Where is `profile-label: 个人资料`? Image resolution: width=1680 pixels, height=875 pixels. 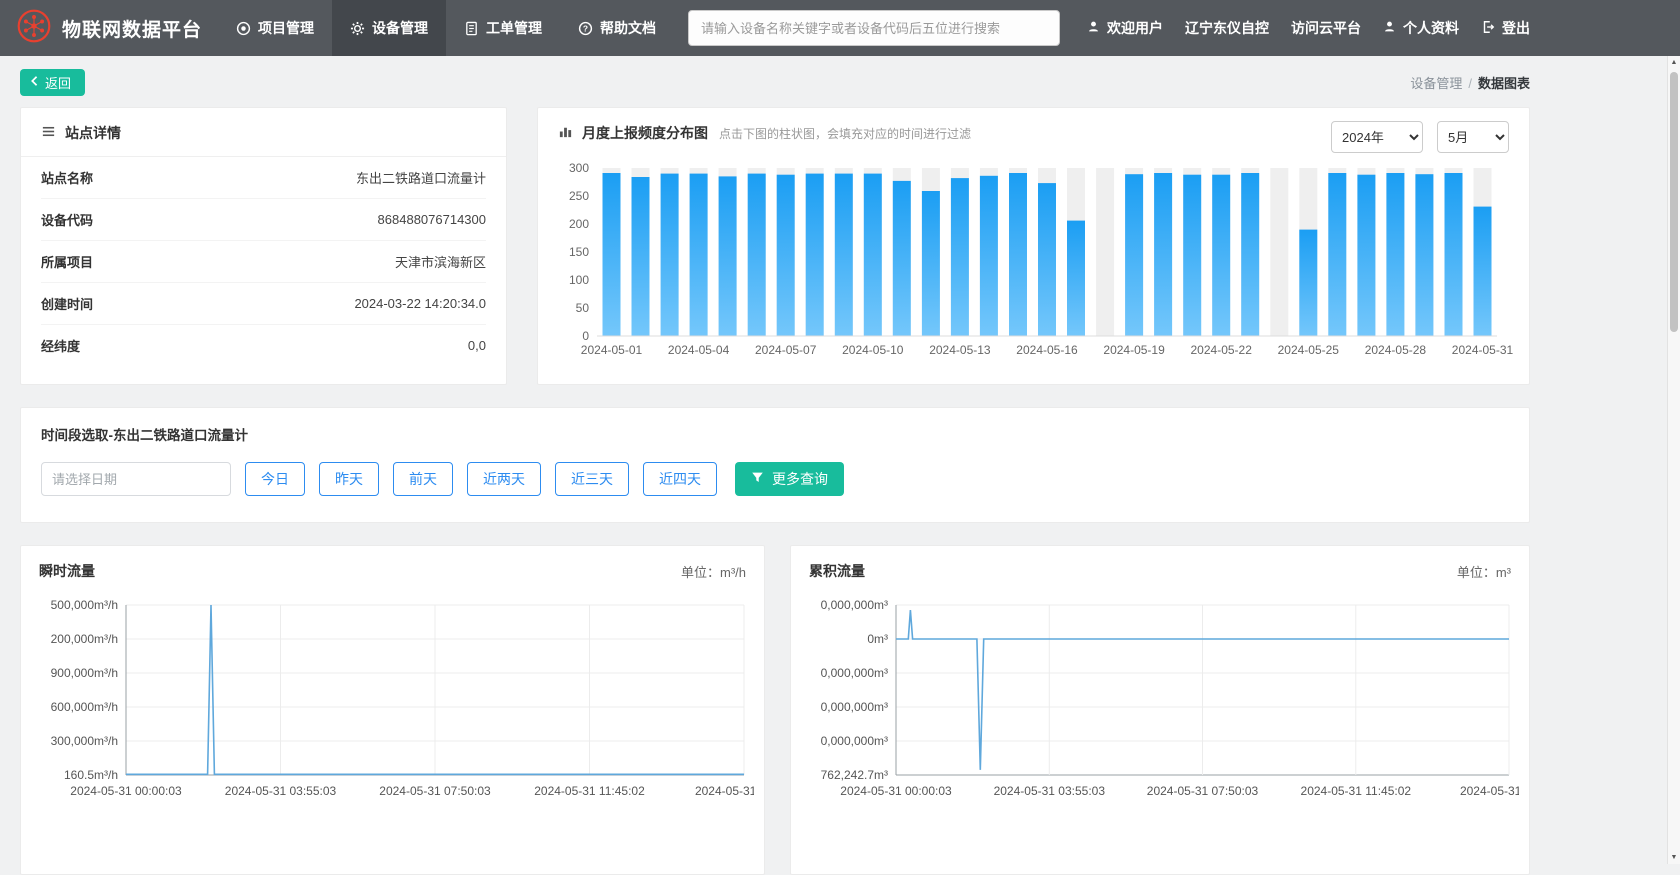
profile-label: 个人资料 is located at coordinates (1431, 28).